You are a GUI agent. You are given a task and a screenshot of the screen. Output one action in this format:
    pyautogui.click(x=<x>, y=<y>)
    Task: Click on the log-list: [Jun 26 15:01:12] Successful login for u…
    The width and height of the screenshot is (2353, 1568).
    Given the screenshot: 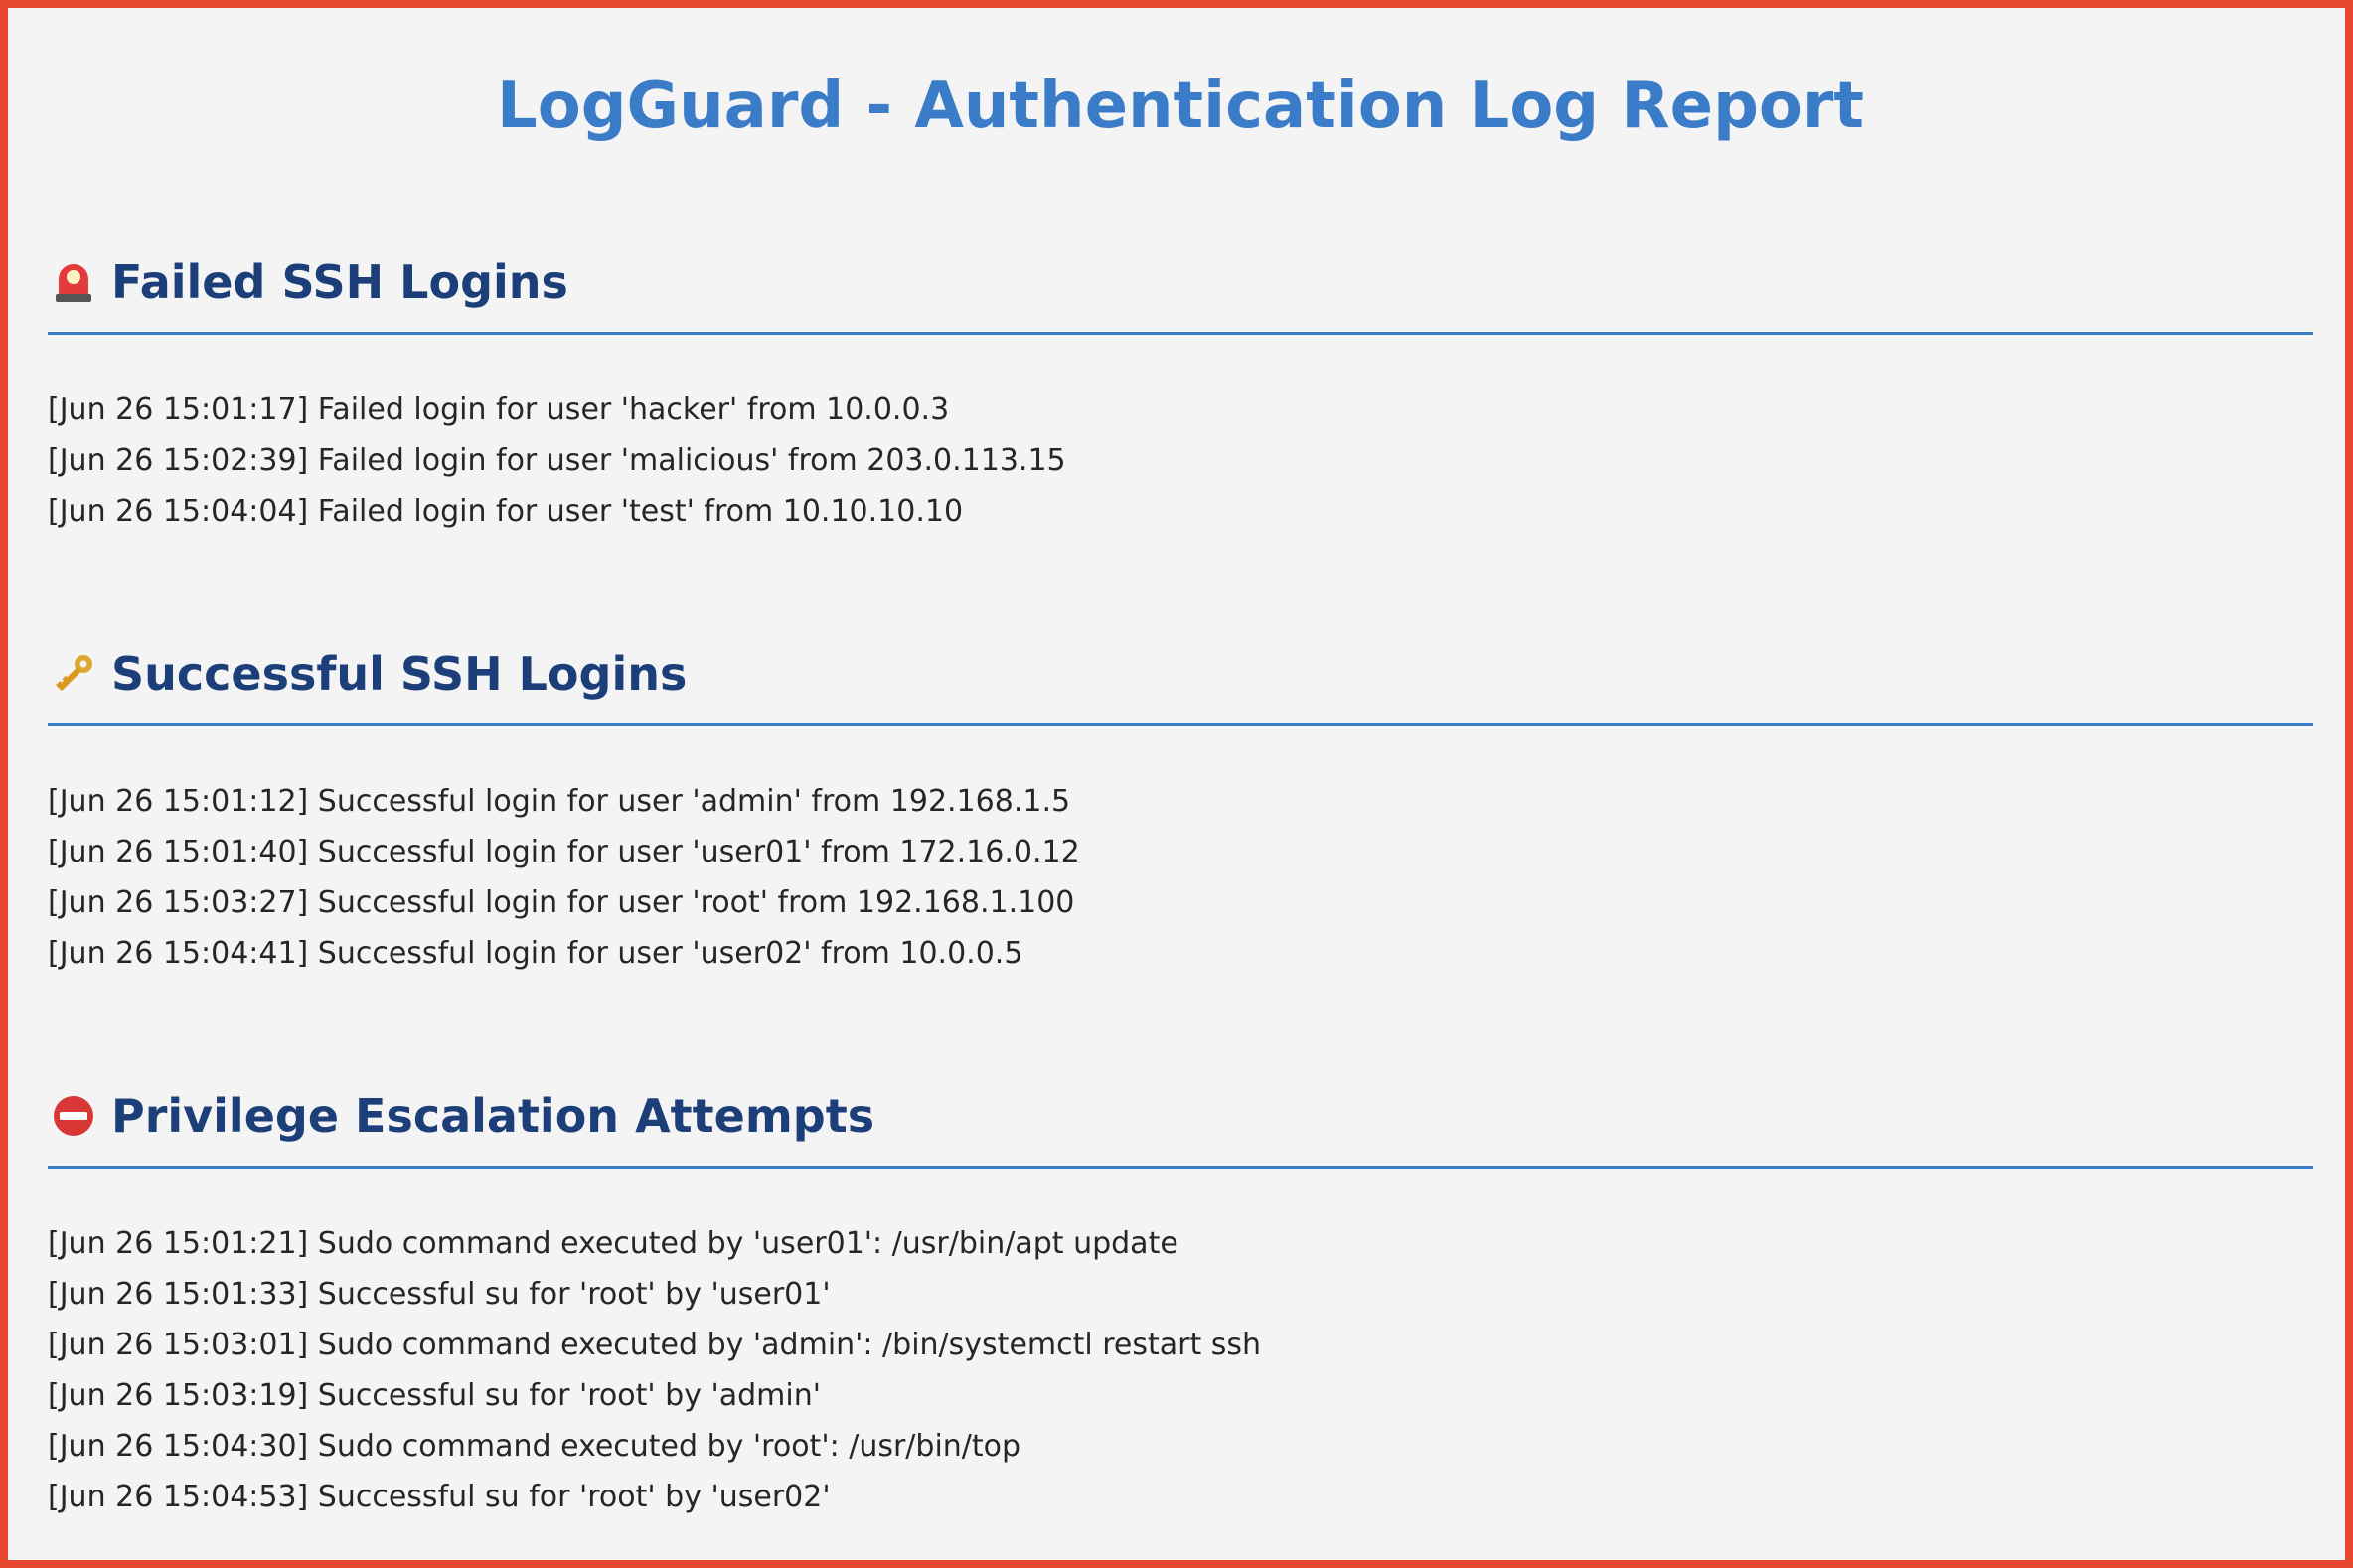 What is the action you would take?
    pyautogui.click(x=1181, y=878)
    